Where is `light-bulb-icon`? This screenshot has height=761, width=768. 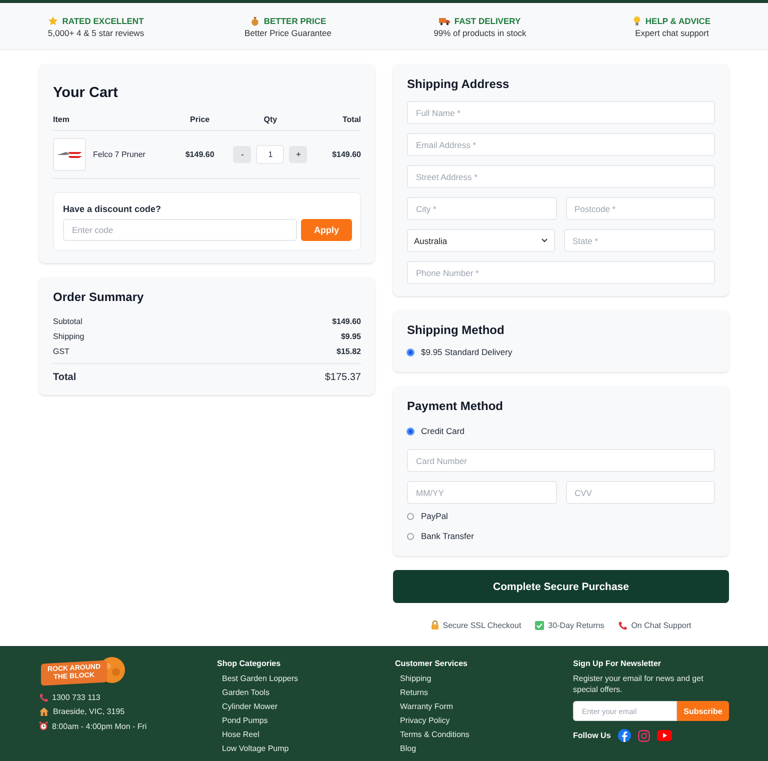 light-bulb-icon is located at coordinates (637, 21).